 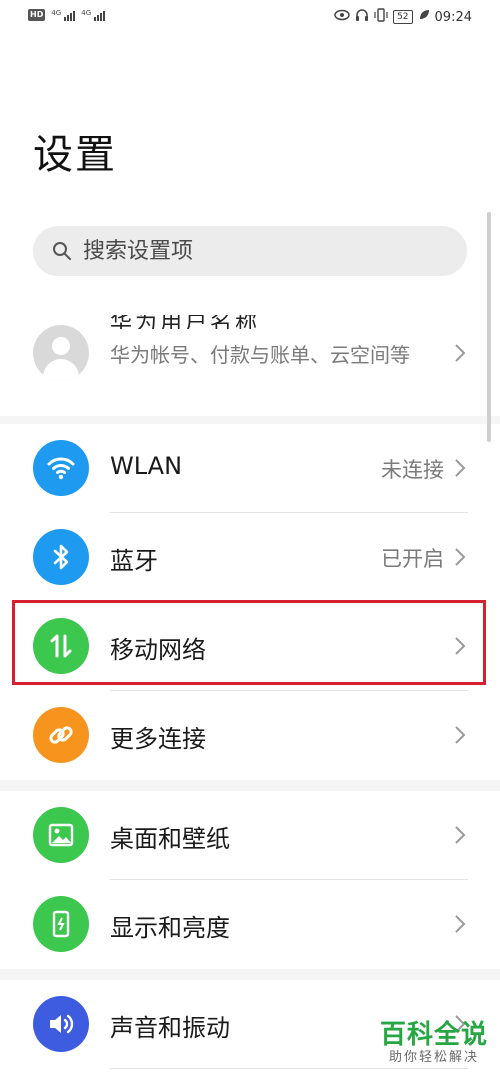 What do you see at coordinates (250, 468) in the screenshot?
I see `settings-item-wlan: WLAN 未连接` at bounding box center [250, 468].